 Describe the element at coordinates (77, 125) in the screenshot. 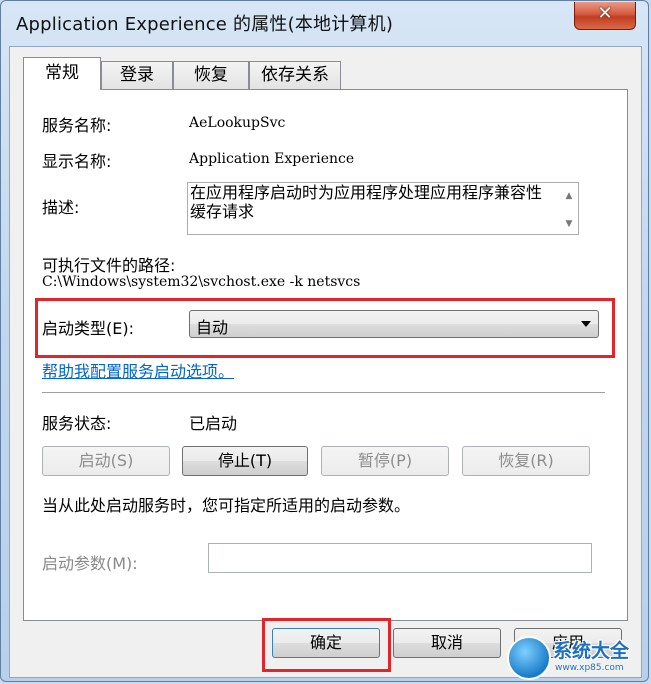

I see `service-name-label: 服务名称:` at that location.